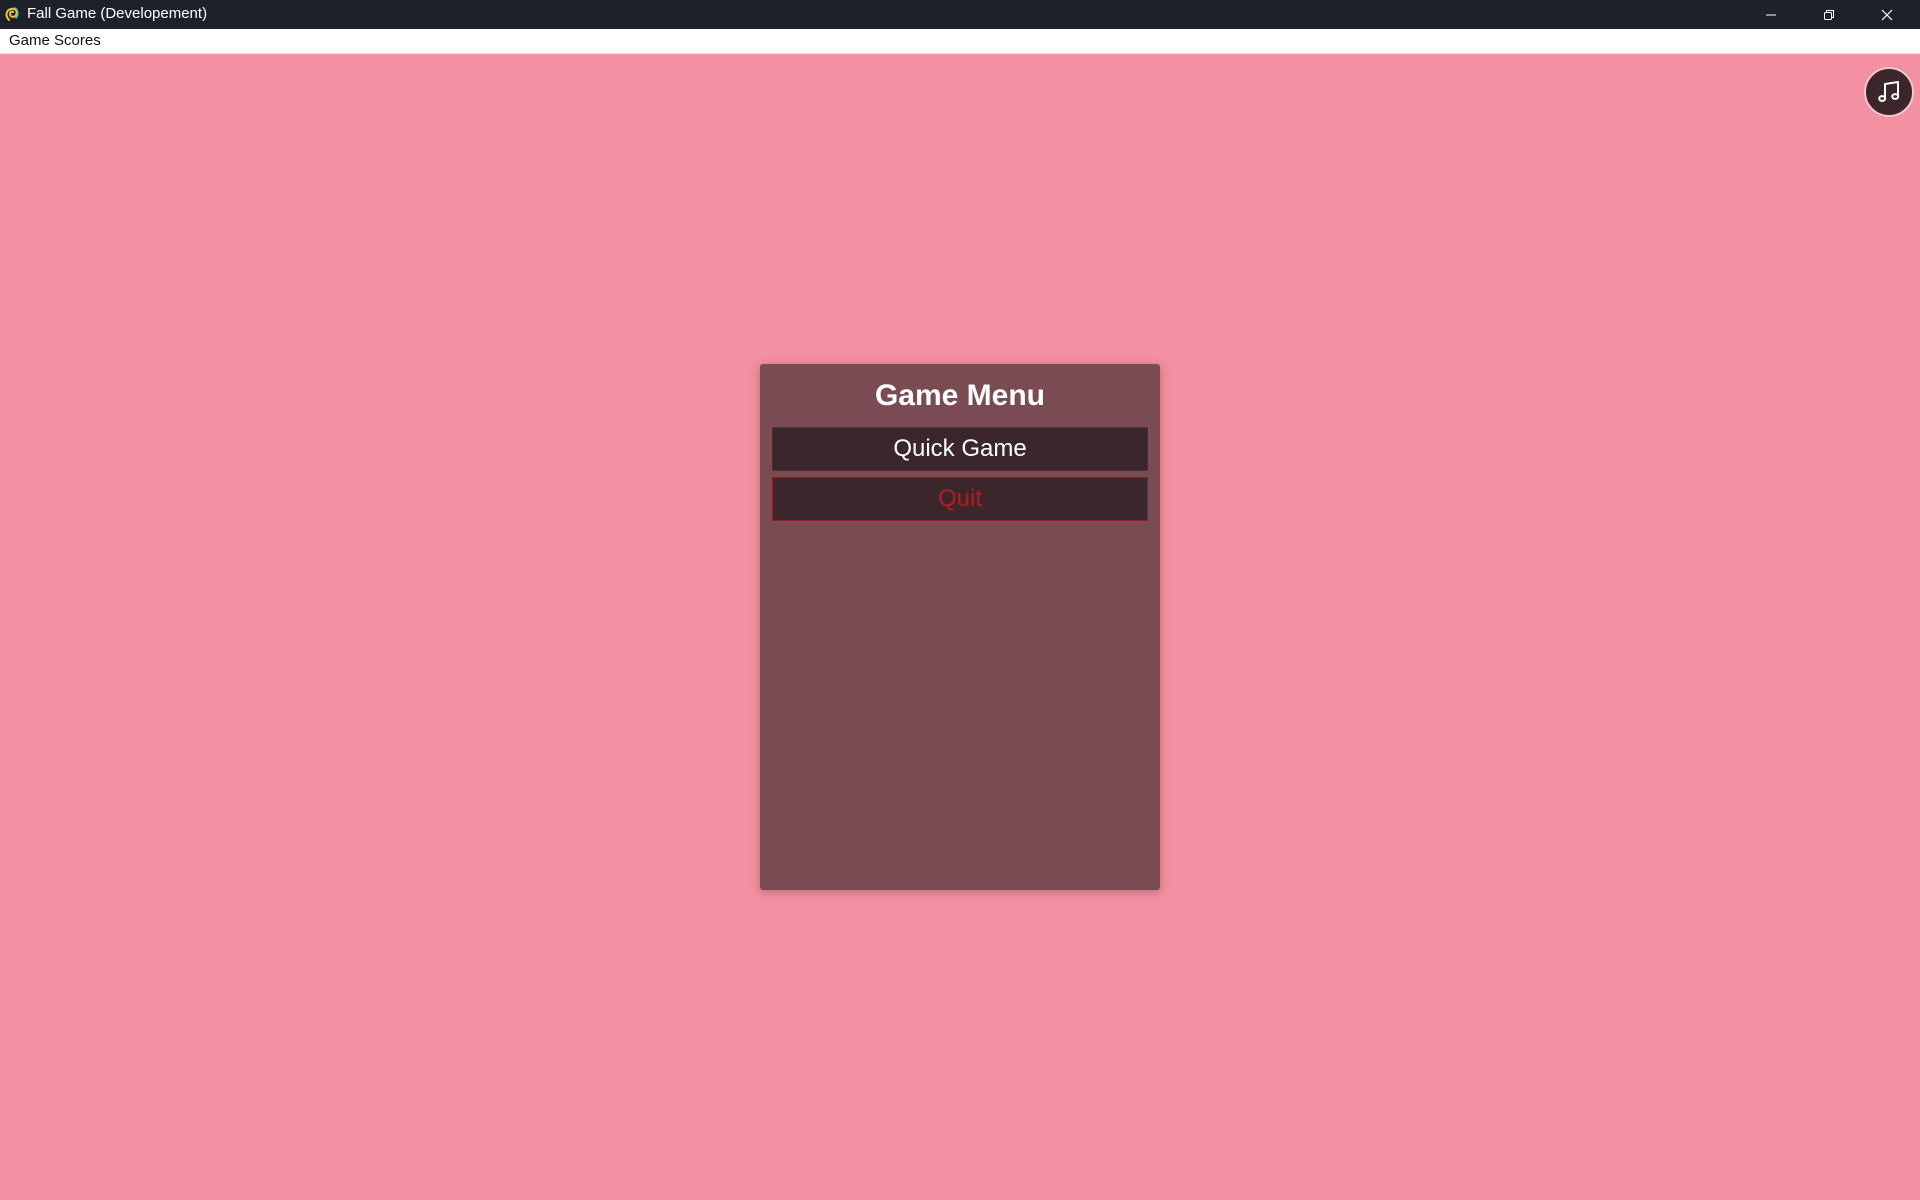 This screenshot has height=1200, width=1920. What do you see at coordinates (55, 41) in the screenshot?
I see `menu-item-game-scores: Game Scores` at bounding box center [55, 41].